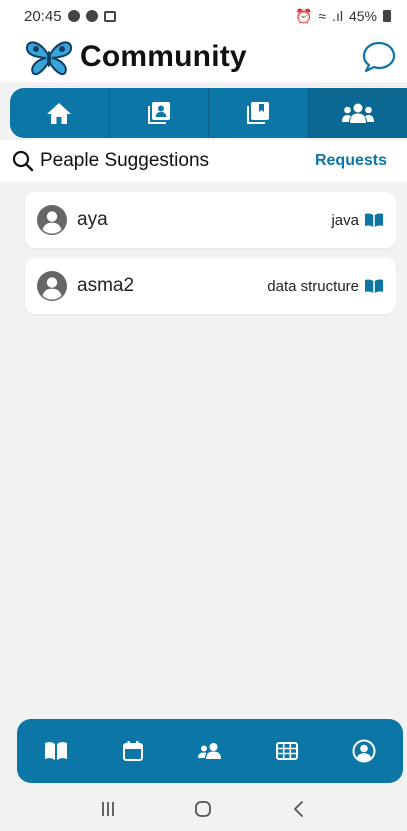  Describe the element at coordinates (92, 219) in the screenshot. I see `user-name: aya` at that location.